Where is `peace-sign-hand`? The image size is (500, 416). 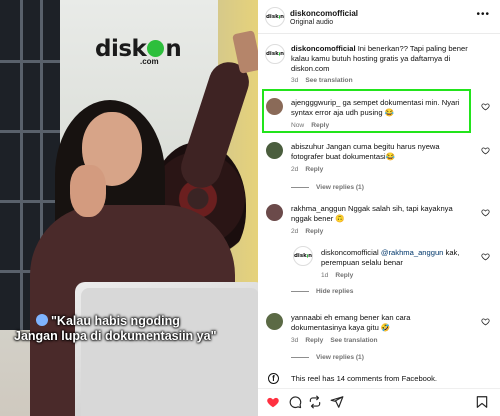
peace-sign-hand is located at coordinates (88, 191).